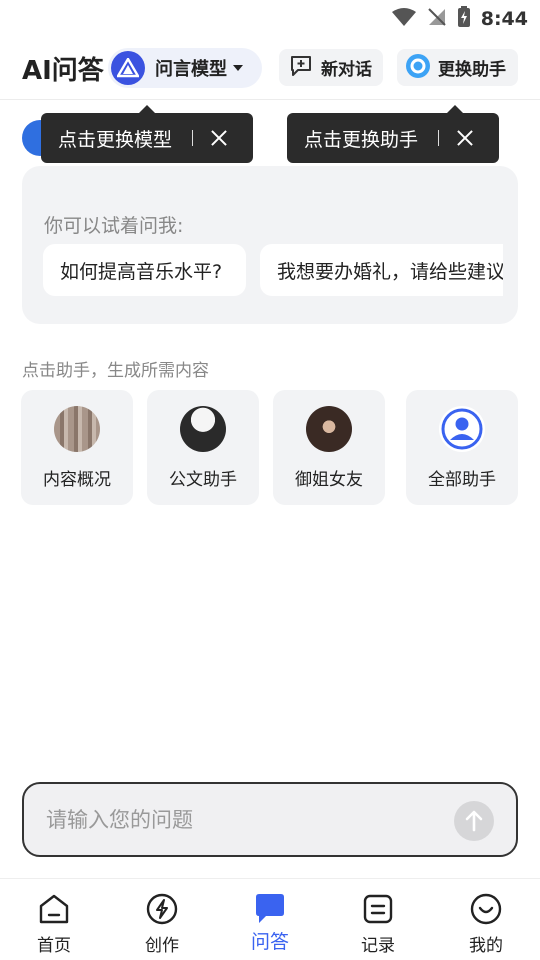 This screenshot has height=960, width=540. What do you see at coordinates (464, 19) in the screenshot?
I see `battery-charging-icon` at bounding box center [464, 19].